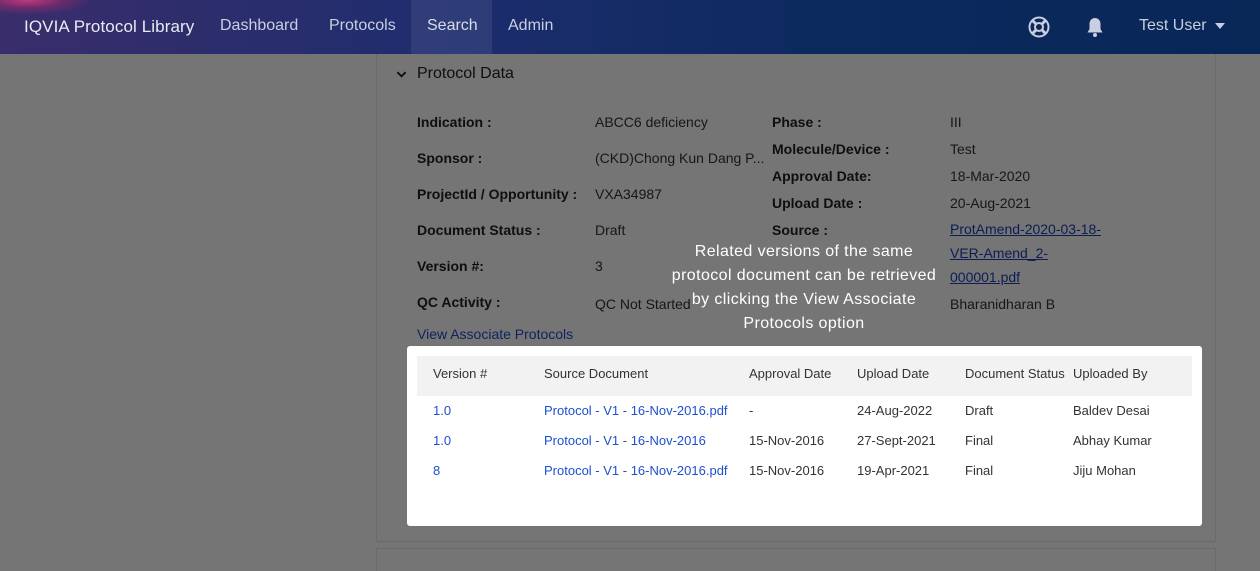 The width and height of the screenshot is (1260, 571). What do you see at coordinates (497, 194) in the screenshot?
I see `label-project-id: ProjectId / Opportunity :` at bounding box center [497, 194].